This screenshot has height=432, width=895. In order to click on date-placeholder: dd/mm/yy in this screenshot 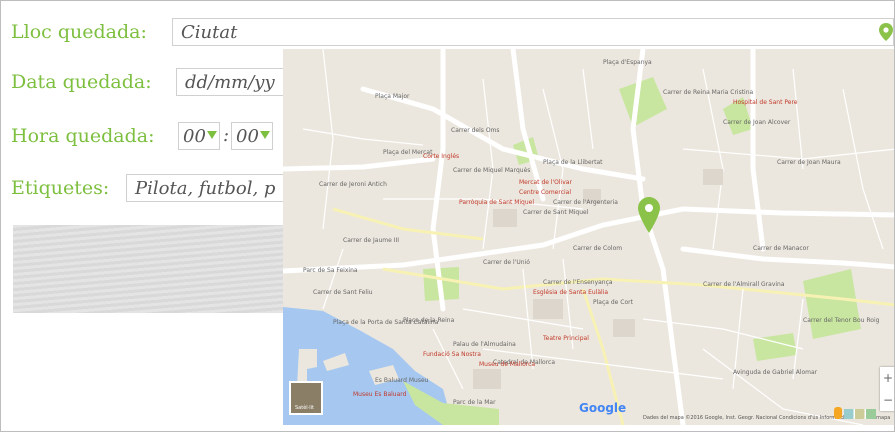, I will do `click(230, 82)`.